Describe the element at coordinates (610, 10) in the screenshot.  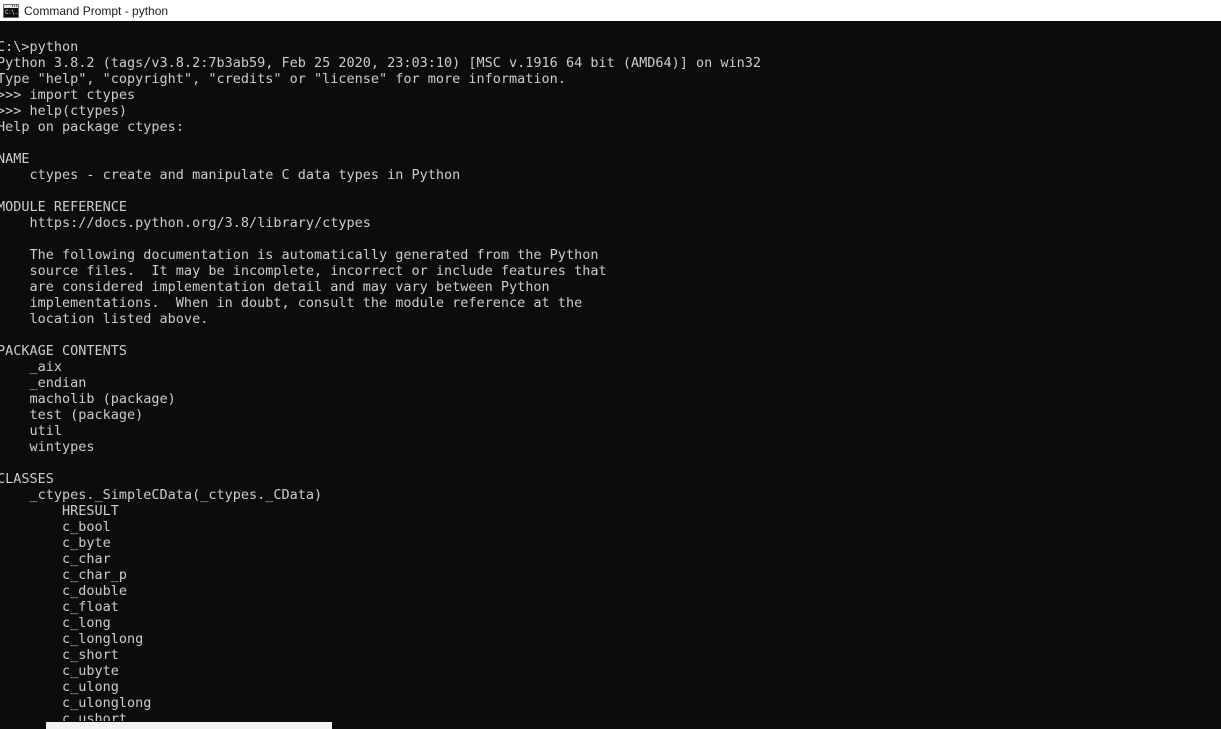
I see `title-bar: C:\. Command Prompt - python` at that location.